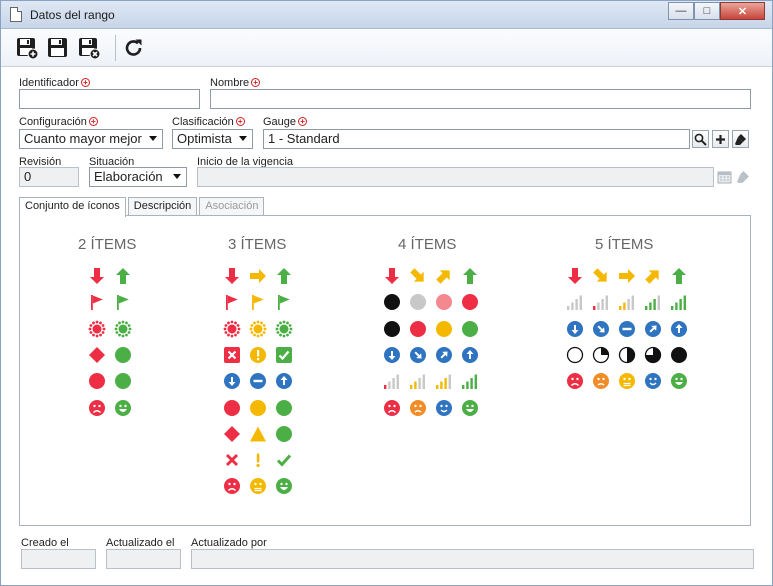  I want to click on badge-downright-blue-icon, so click(418, 355).